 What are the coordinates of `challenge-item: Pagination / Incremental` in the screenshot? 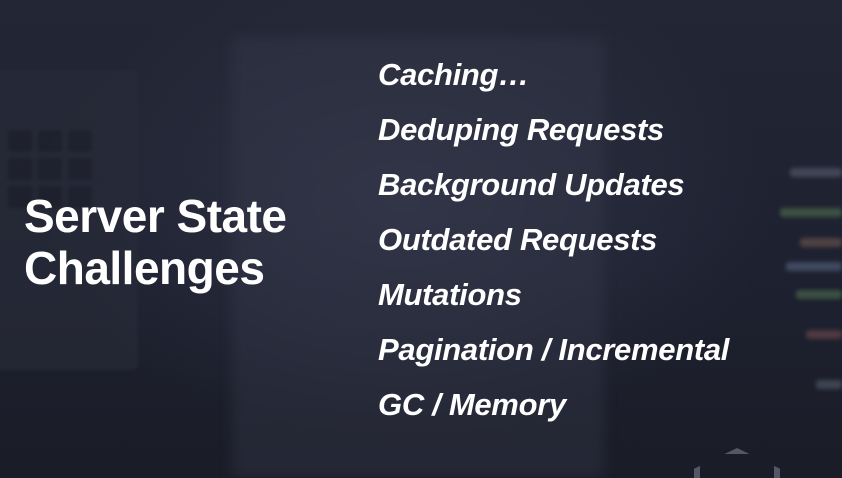 It's located at (554, 349).